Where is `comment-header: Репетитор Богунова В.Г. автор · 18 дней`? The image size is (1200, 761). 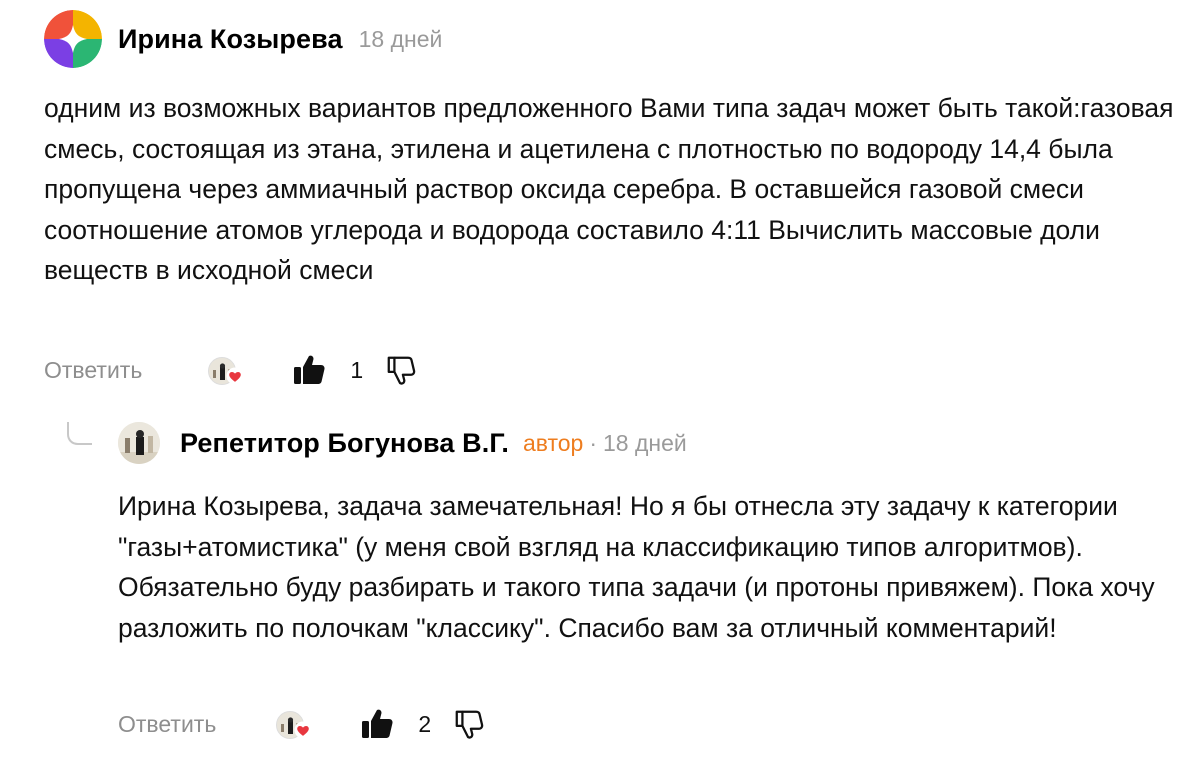
comment-header: Репетитор Богунова В.Г. автор · 18 дней is located at coordinates (648, 443).